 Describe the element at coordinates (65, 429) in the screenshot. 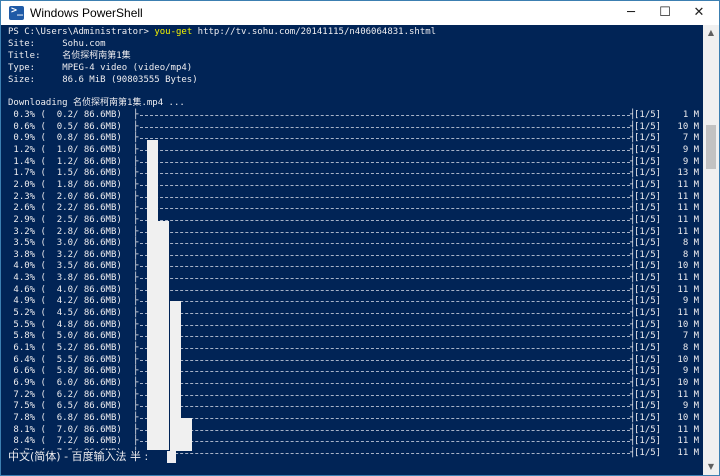

I see `progress-percent: 8.1% ( 7.0/ 86.6MB)` at that location.